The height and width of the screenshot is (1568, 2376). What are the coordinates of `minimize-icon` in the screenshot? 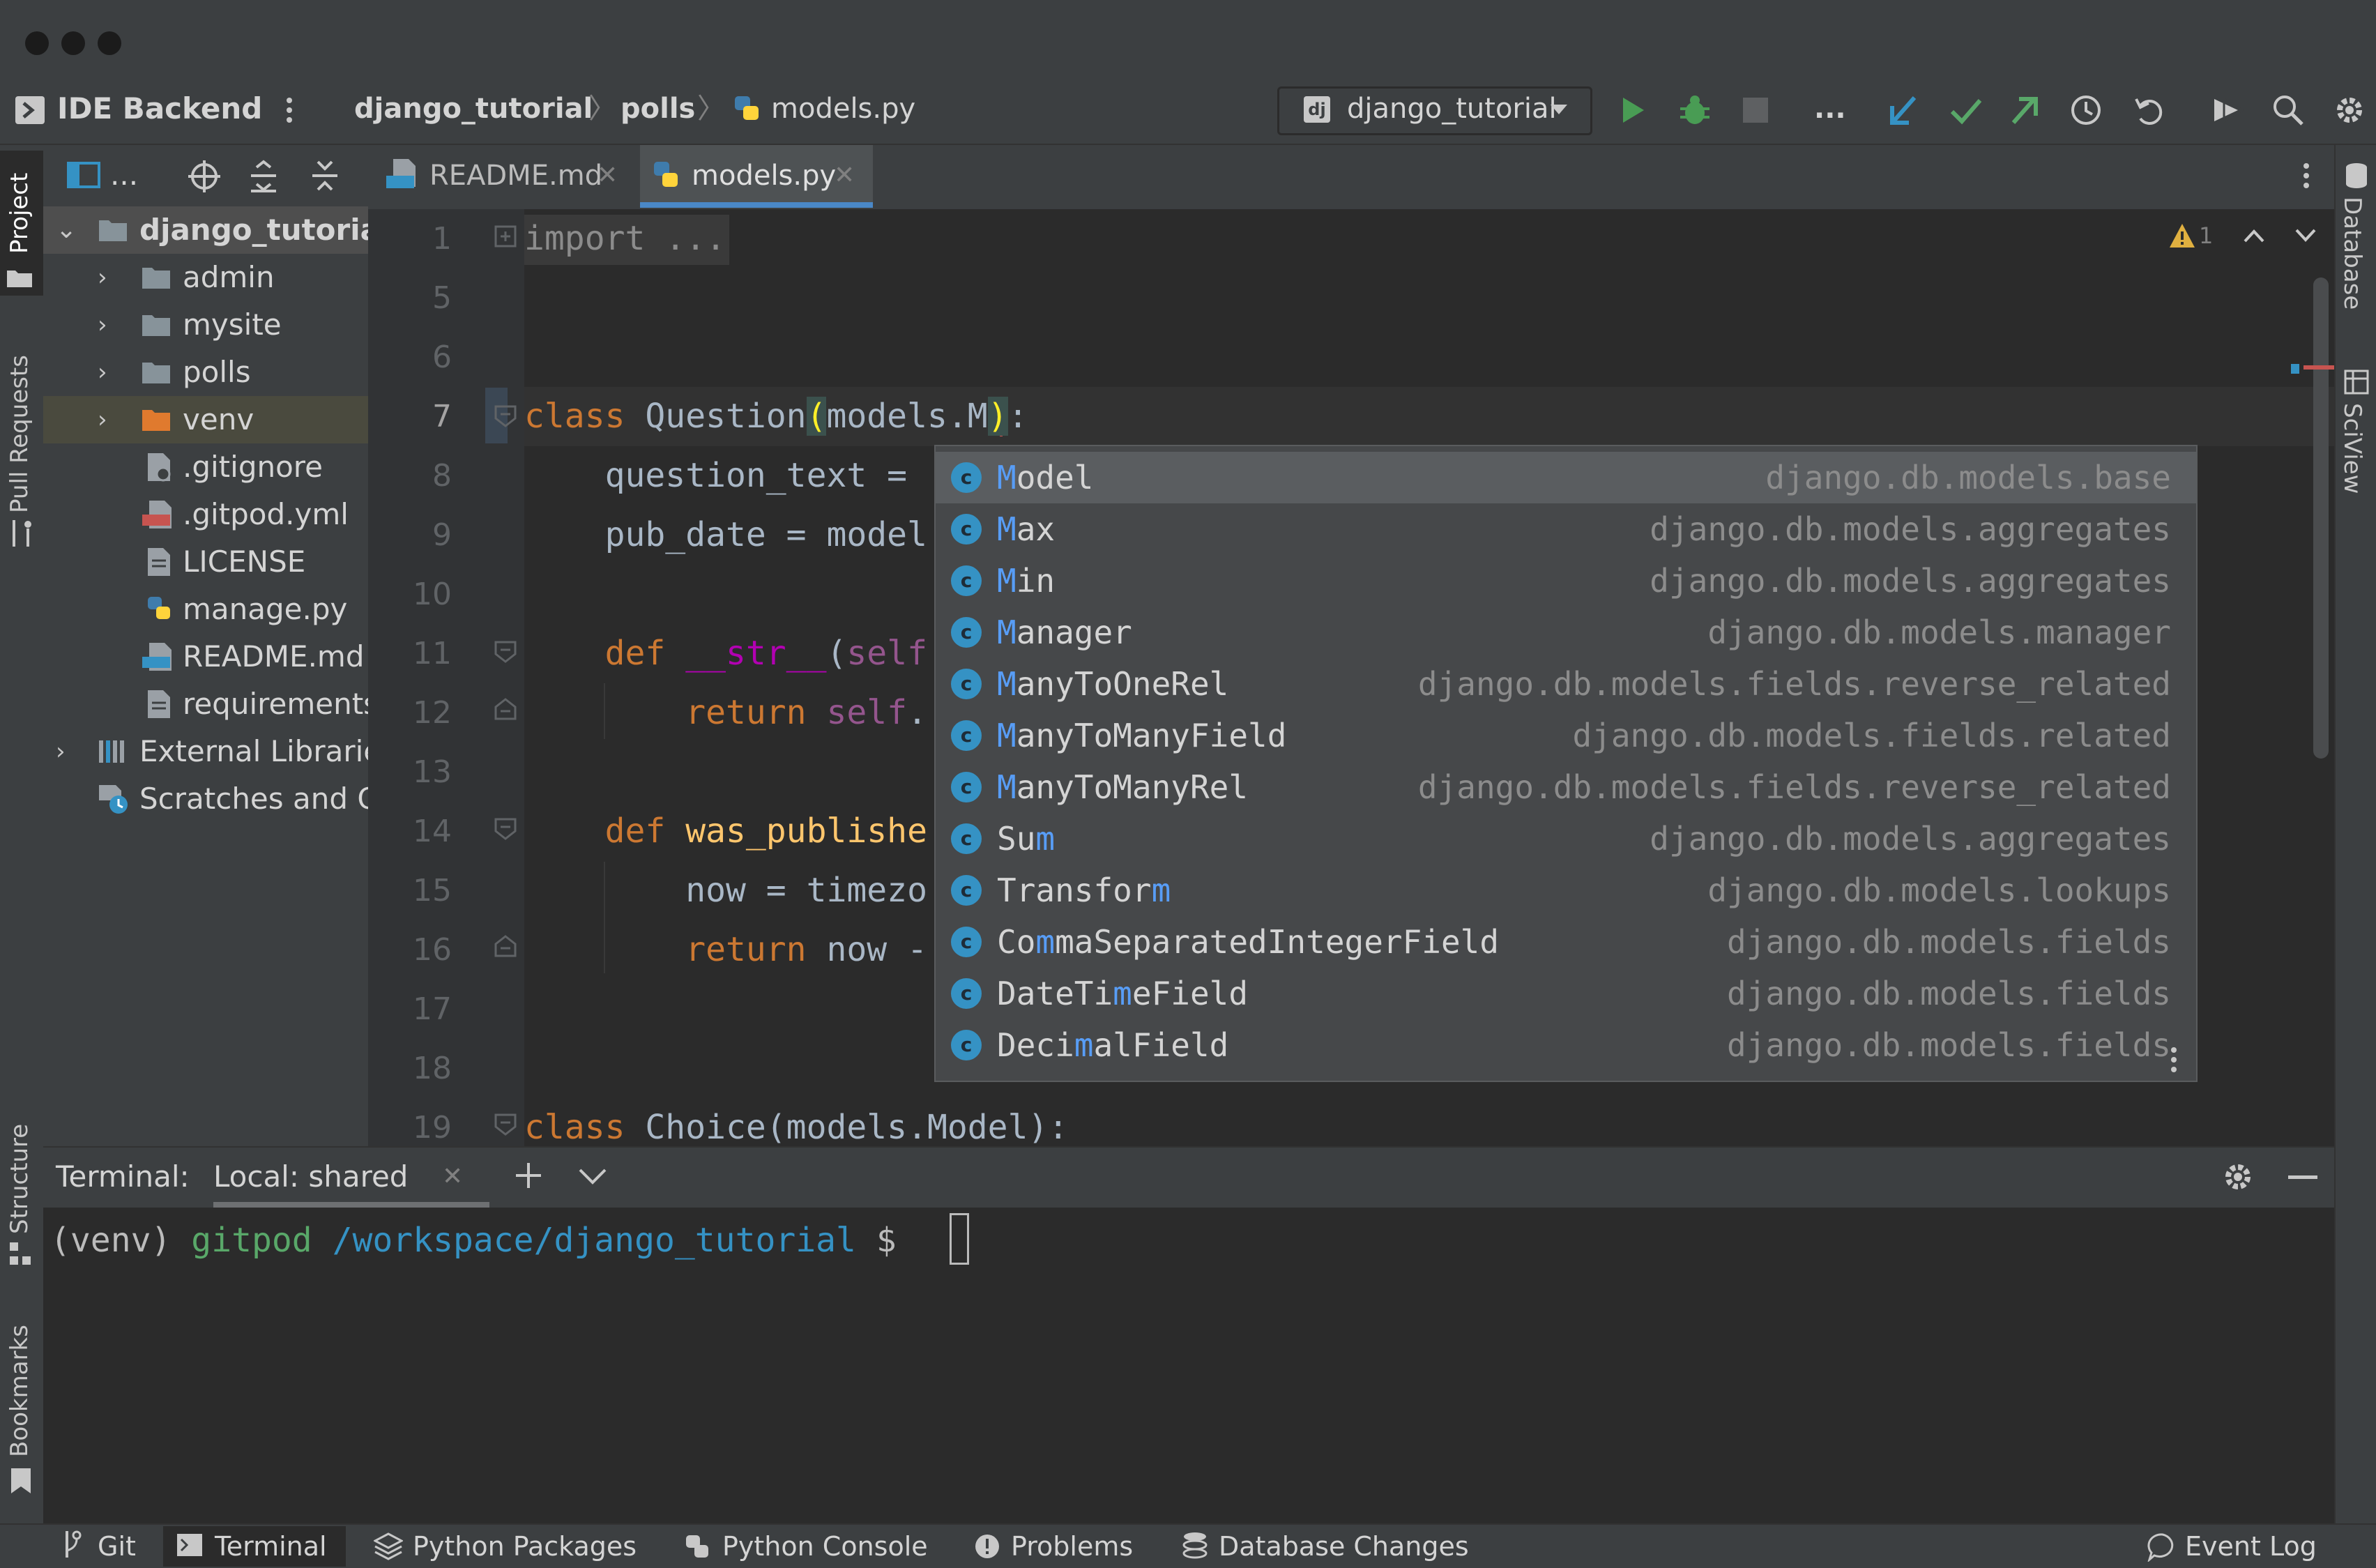 It's located at (2302, 1177).